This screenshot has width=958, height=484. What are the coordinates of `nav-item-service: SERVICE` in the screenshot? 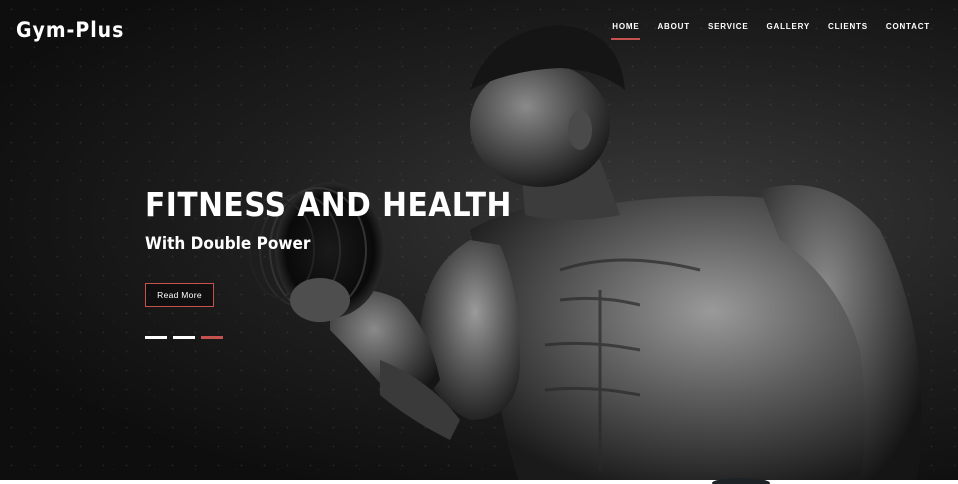 It's located at (719, 26).